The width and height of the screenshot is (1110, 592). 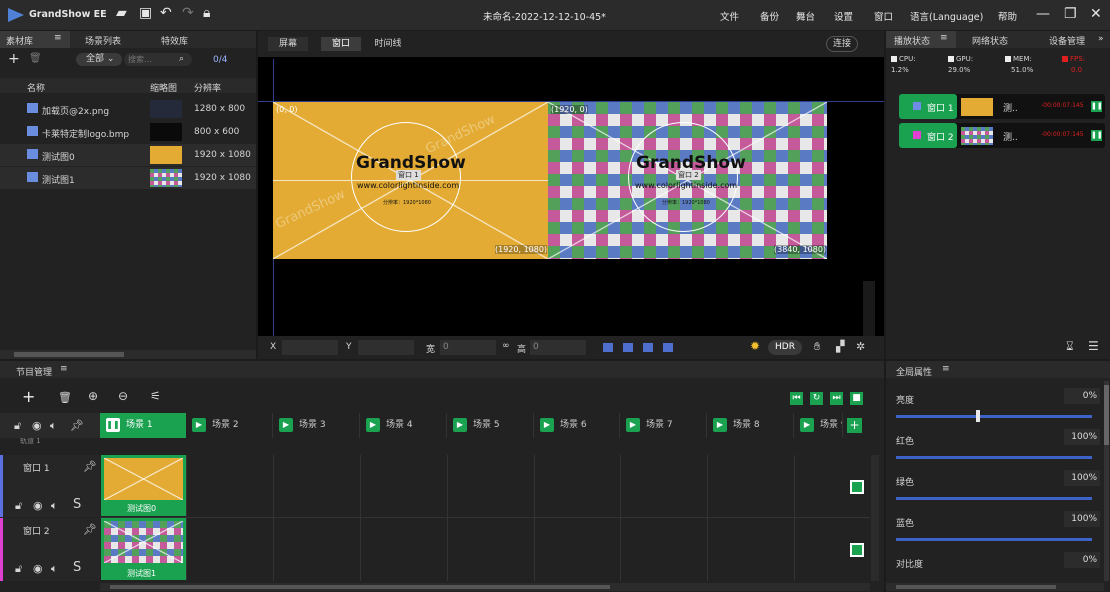 I want to click on close-icon: ✕, so click(x=1096, y=14).